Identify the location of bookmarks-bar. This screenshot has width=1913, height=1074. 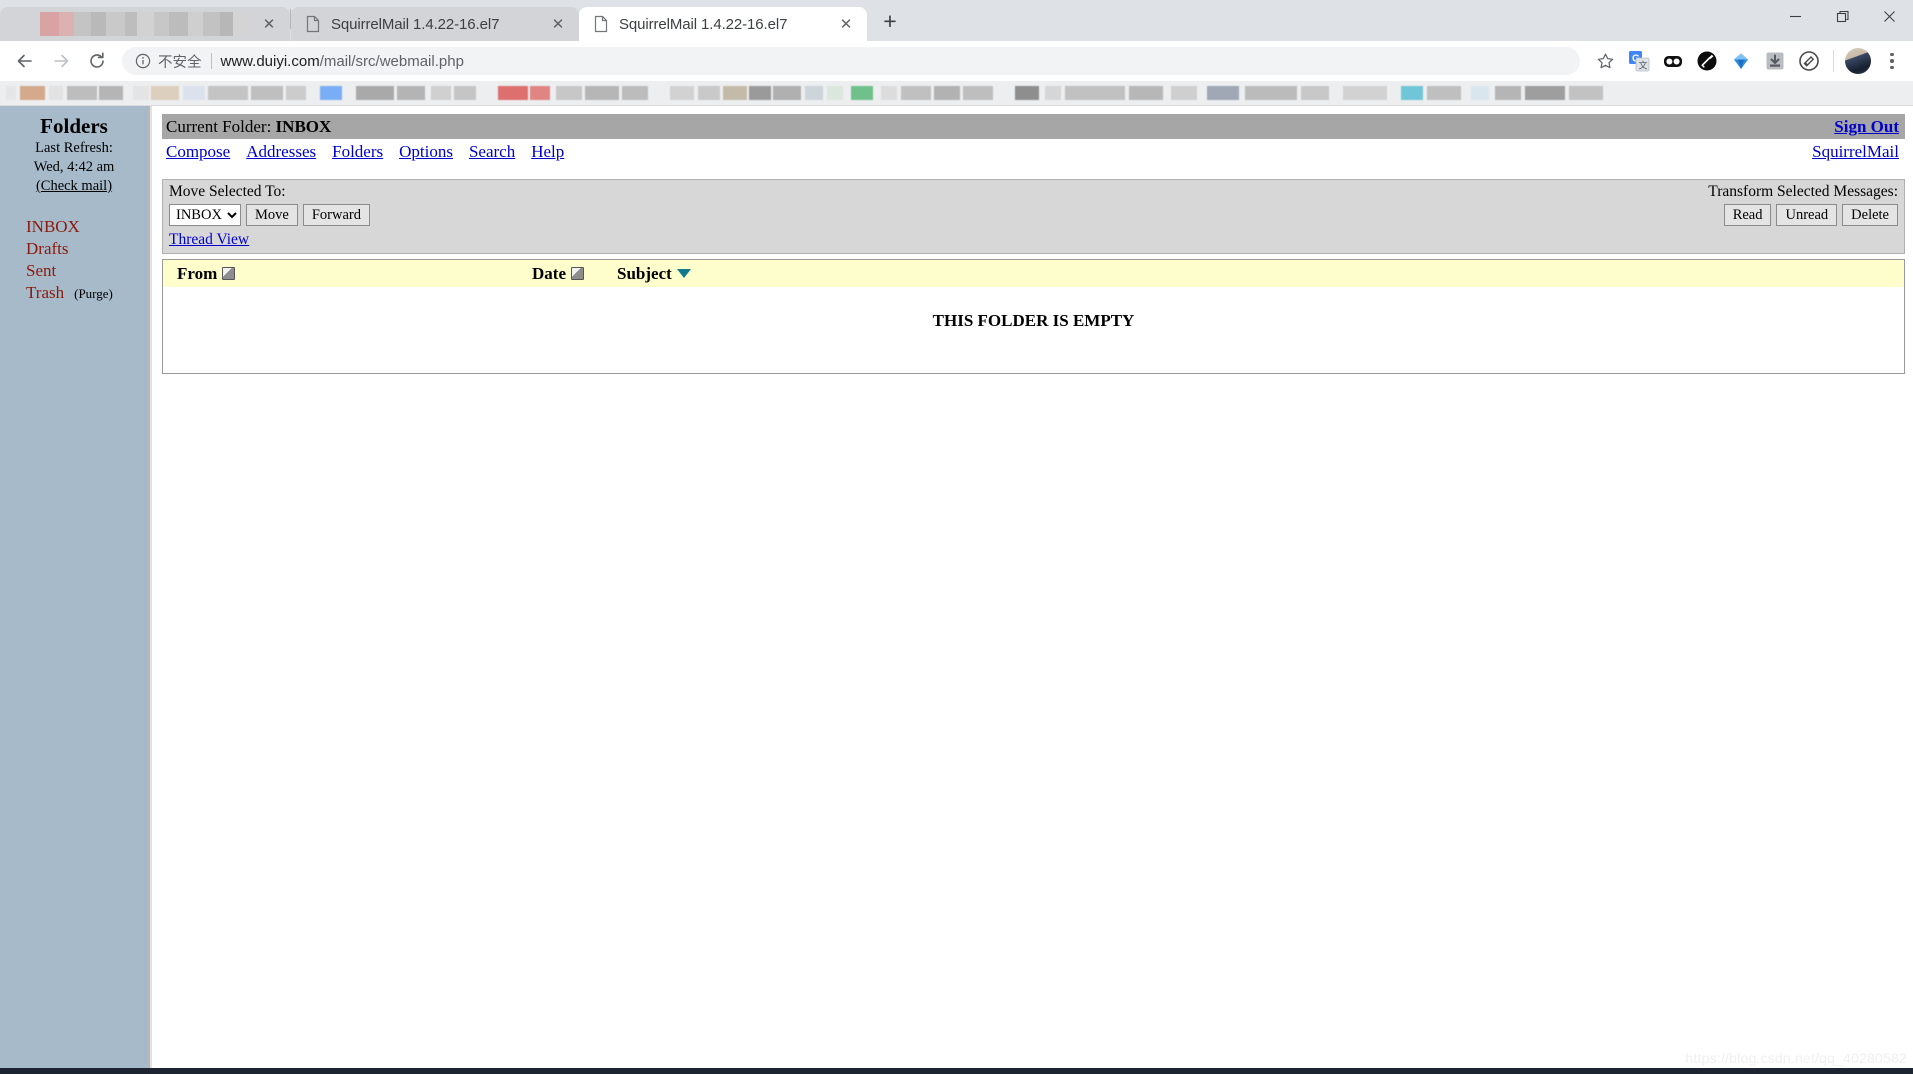
(956, 93).